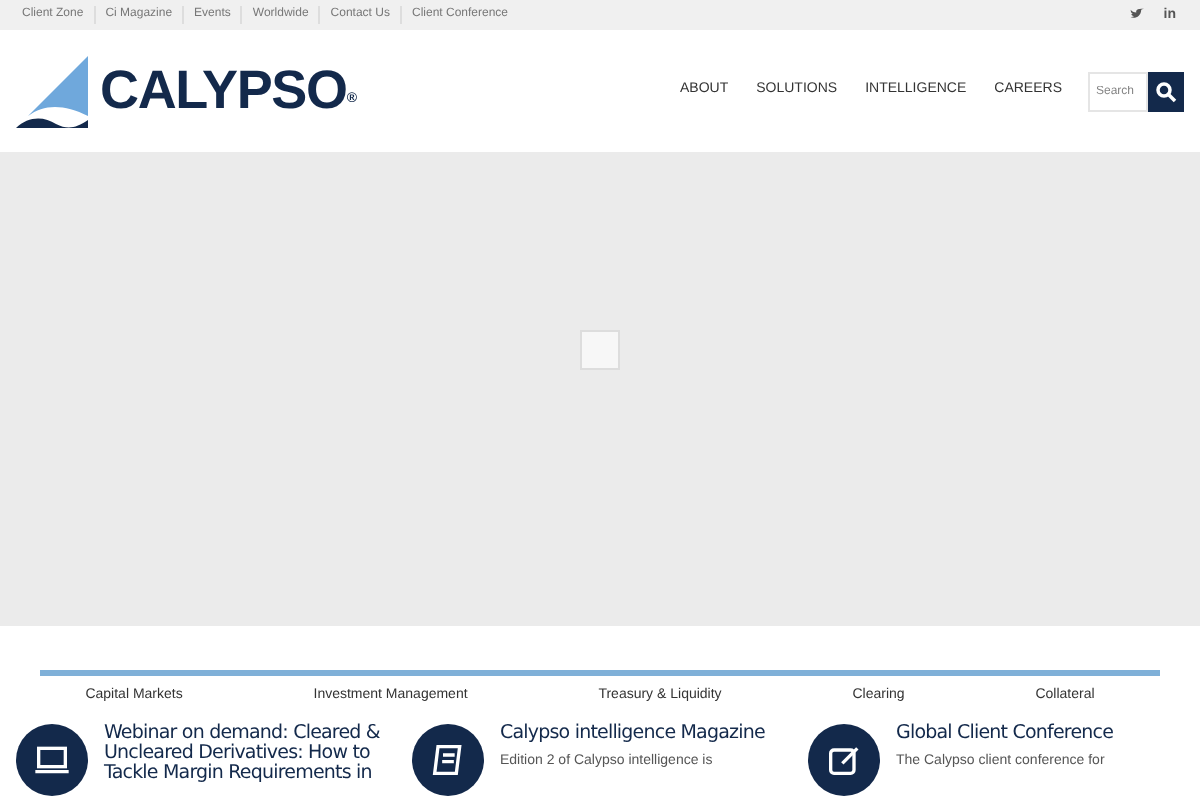 Image resolution: width=1200 pixels, height=800 pixels. I want to click on search-button, so click(1166, 91).